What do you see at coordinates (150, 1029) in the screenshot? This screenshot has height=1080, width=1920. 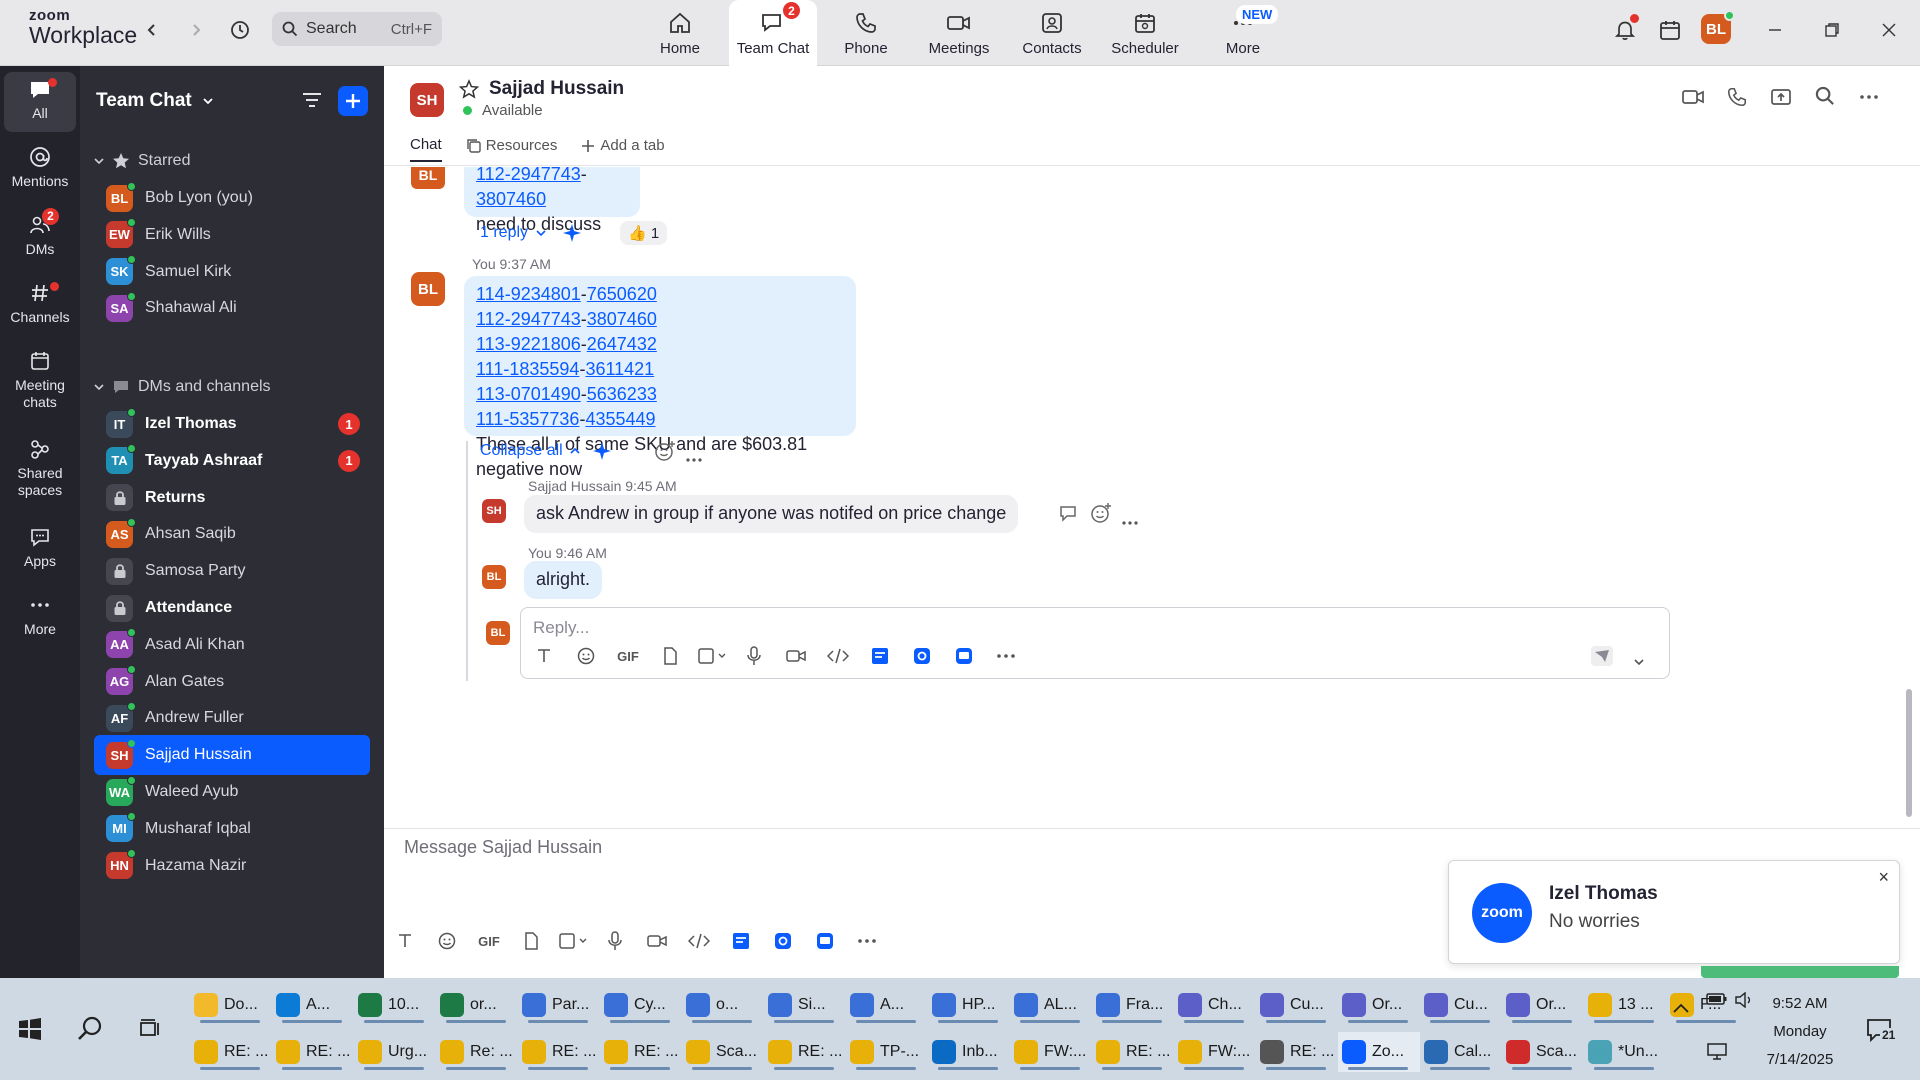 I see `task-view-button` at bounding box center [150, 1029].